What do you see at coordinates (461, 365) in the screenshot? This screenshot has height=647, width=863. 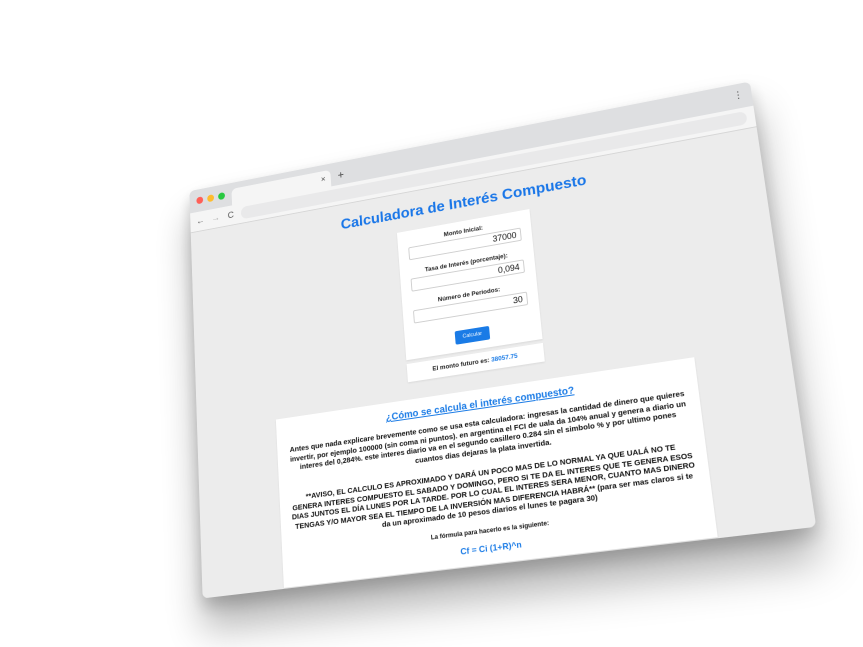 I see `result-label: El monto futuro es:` at bounding box center [461, 365].